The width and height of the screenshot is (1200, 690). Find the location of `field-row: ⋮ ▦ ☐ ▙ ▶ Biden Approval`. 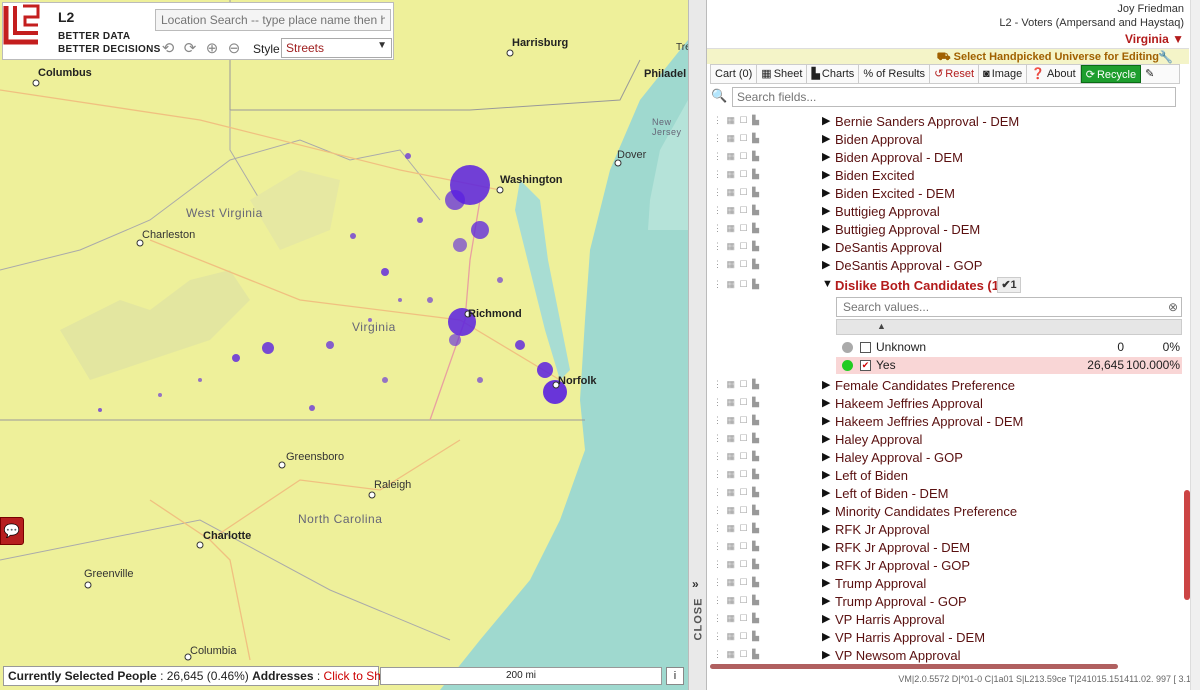

field-row: ⋮ ▦ ☐ ▙ ▶ Biden Approval is located at coordinates (945, 140).